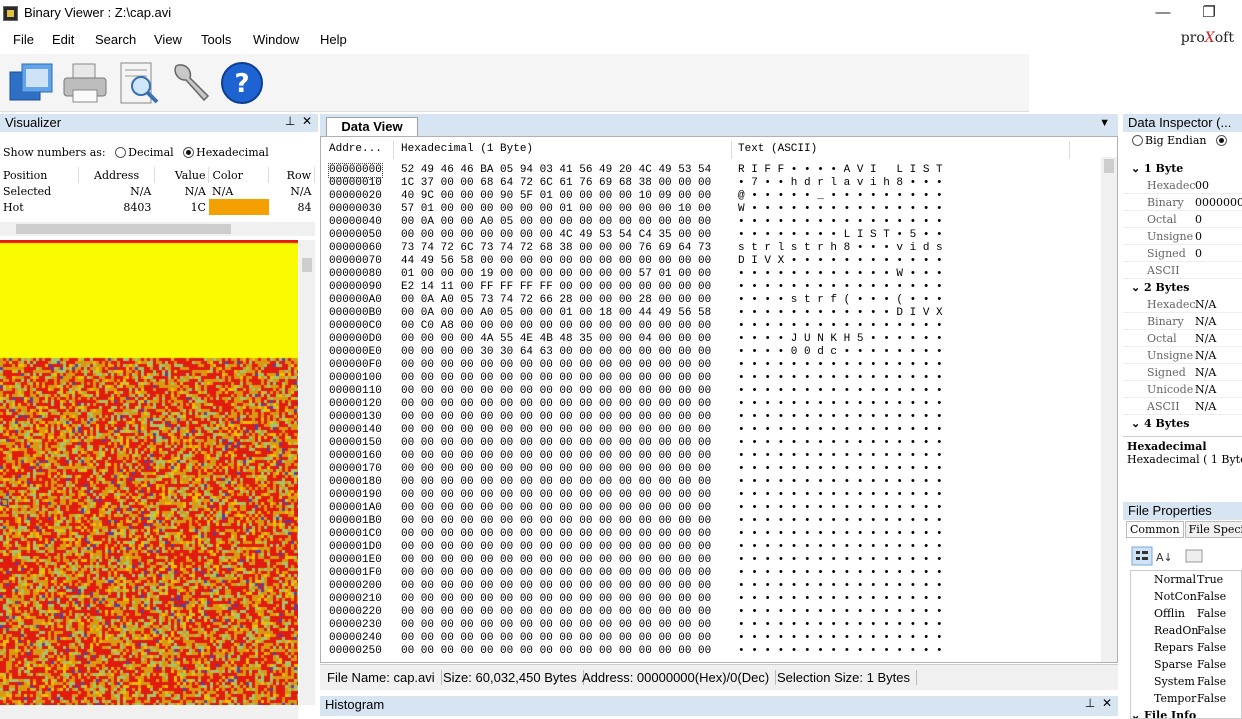  I want to click on print-icon, so click(85, 83).